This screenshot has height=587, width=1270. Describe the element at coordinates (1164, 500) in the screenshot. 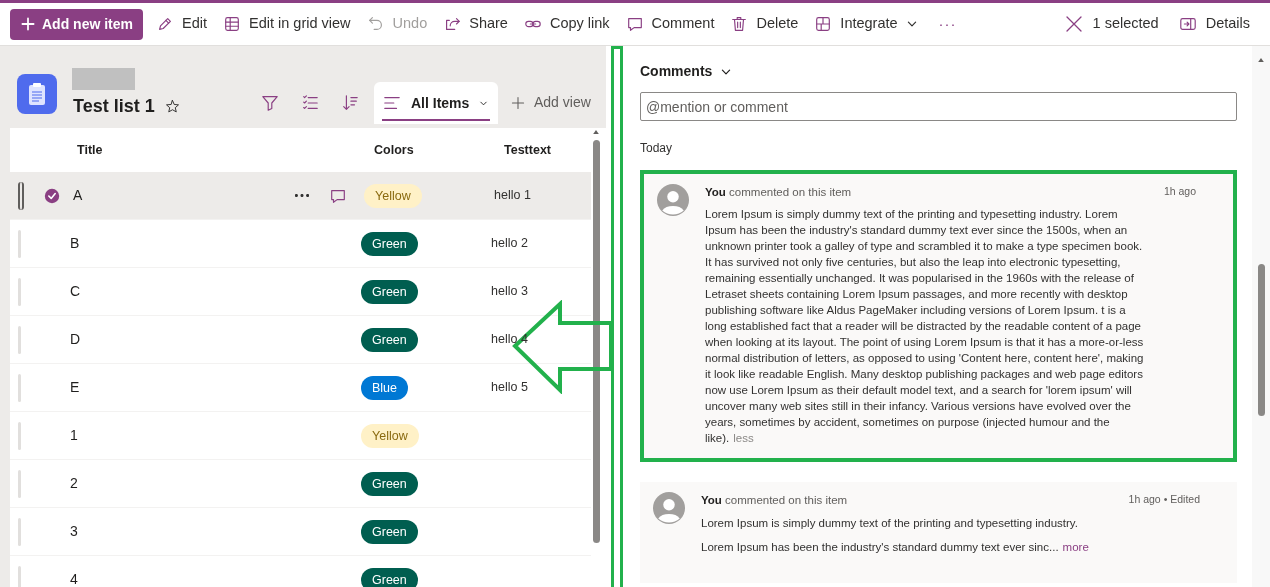

I see `comment-time: 1h ago • Edited` at that location.